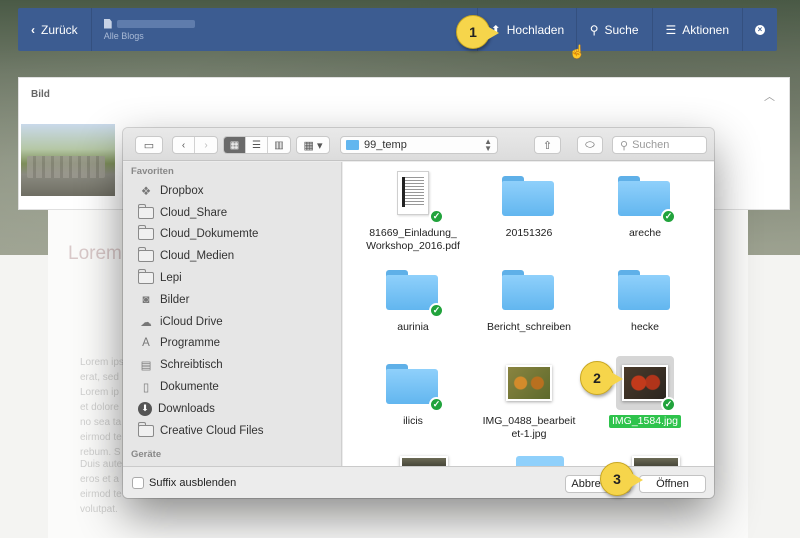  Describe the element at coordinates (235, 145) in the screenshot. I see `icon-view-button: ▦` at that location.